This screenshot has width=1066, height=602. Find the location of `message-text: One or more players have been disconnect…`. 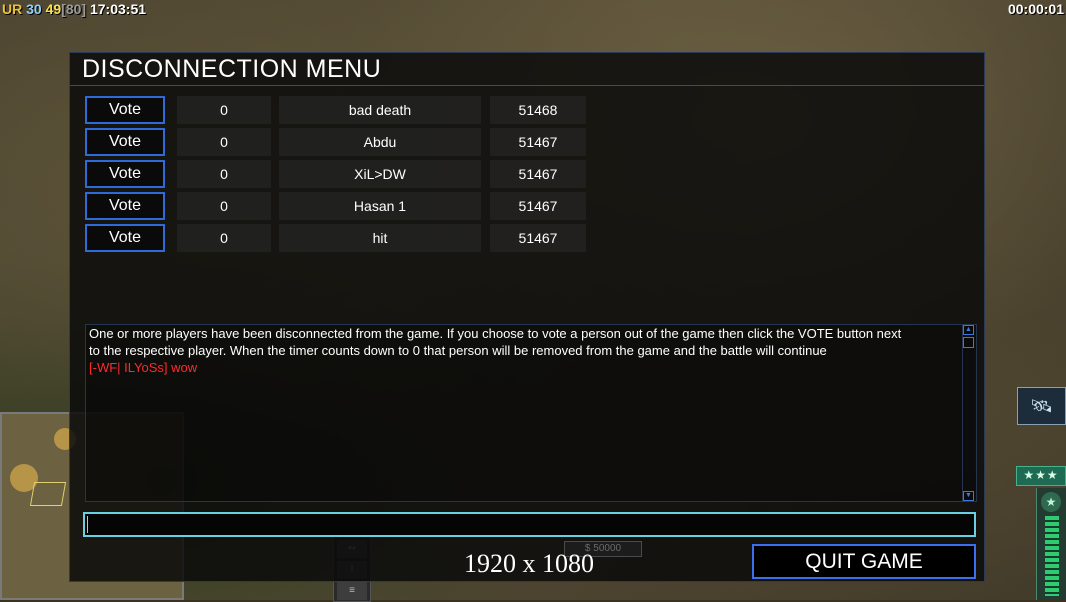

message-text: One or more players have been disconnect… is located at coordinates (525, 350).